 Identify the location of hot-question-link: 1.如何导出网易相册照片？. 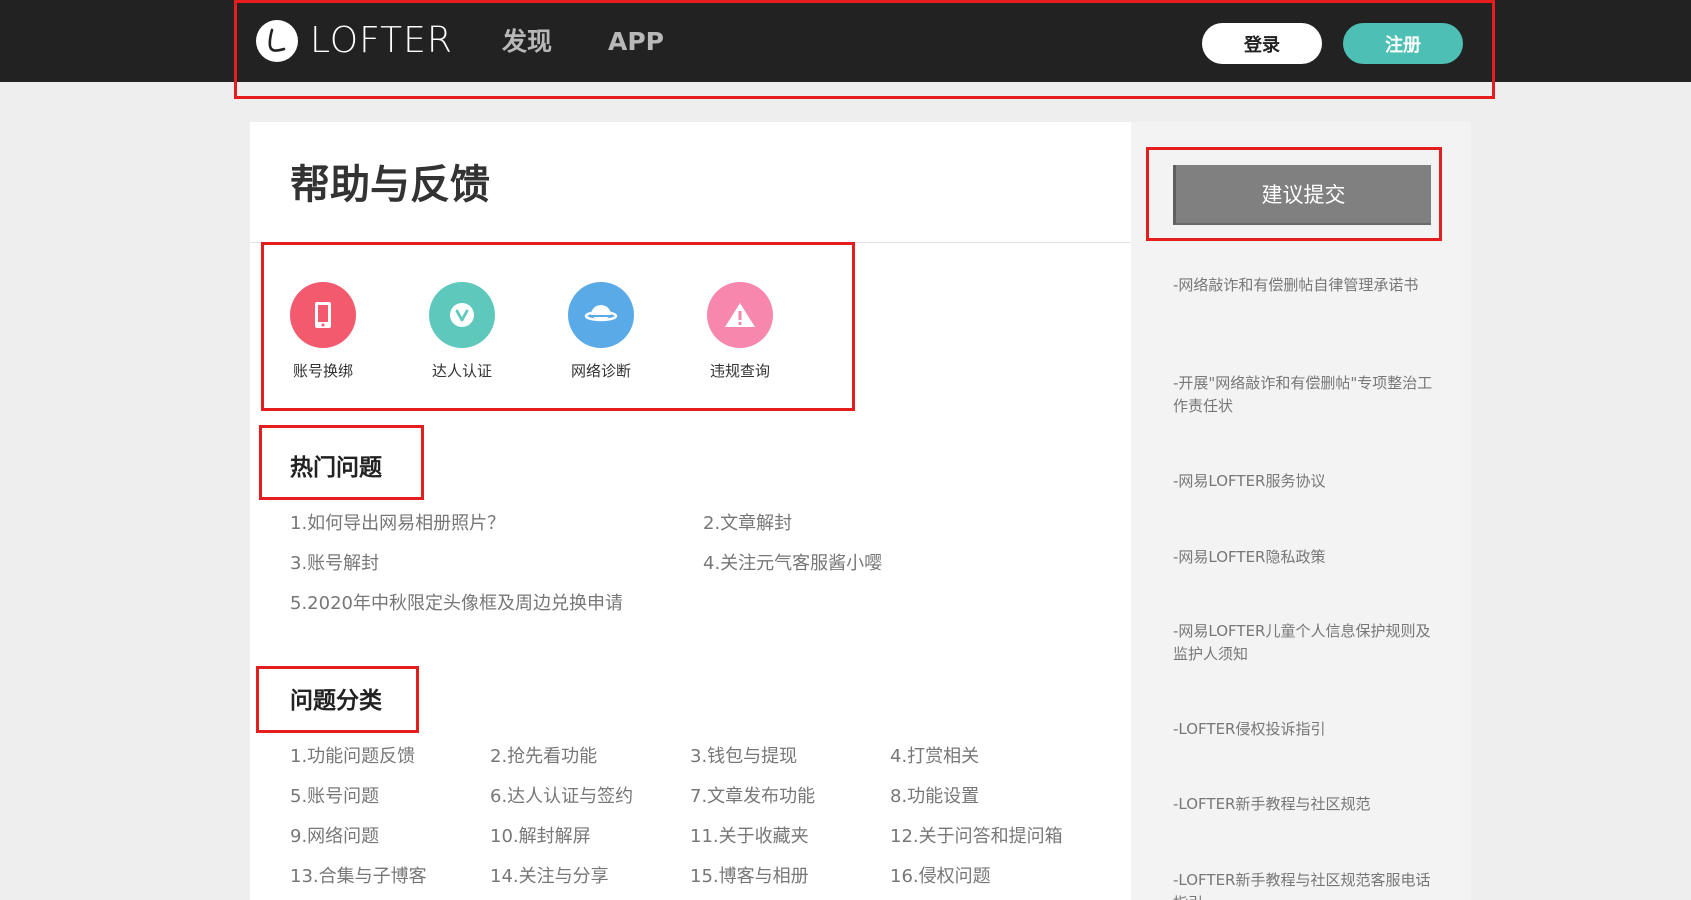
(397, 524).